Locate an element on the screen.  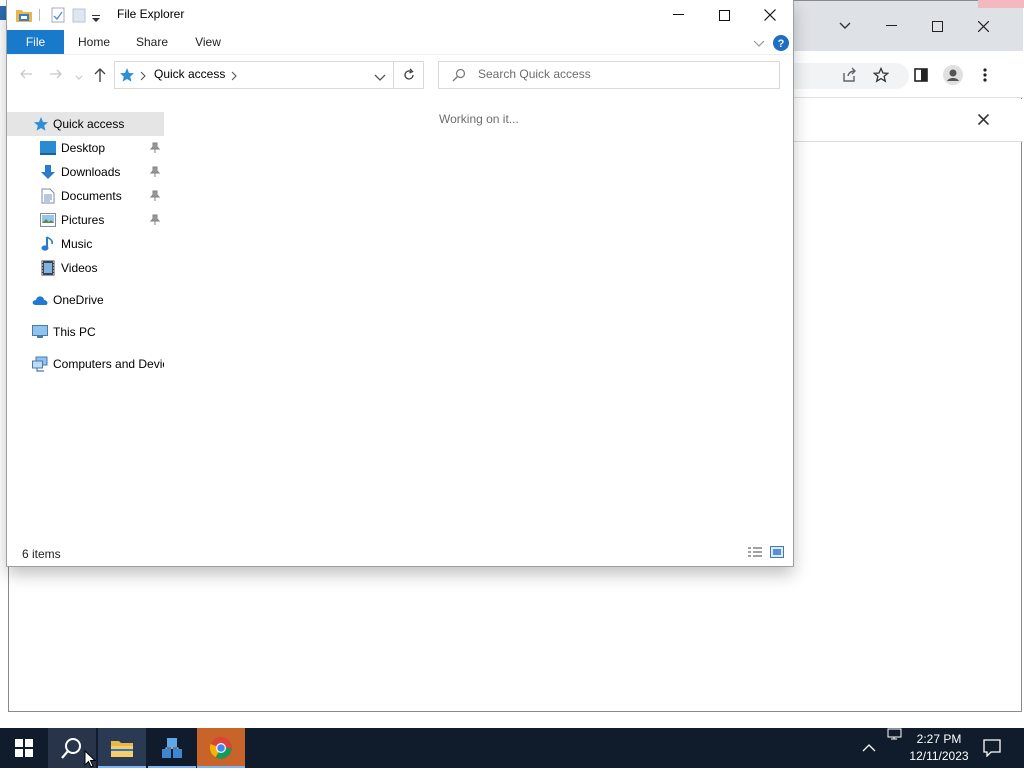
nav-label: Downloads is located at coordinates (91, 172).